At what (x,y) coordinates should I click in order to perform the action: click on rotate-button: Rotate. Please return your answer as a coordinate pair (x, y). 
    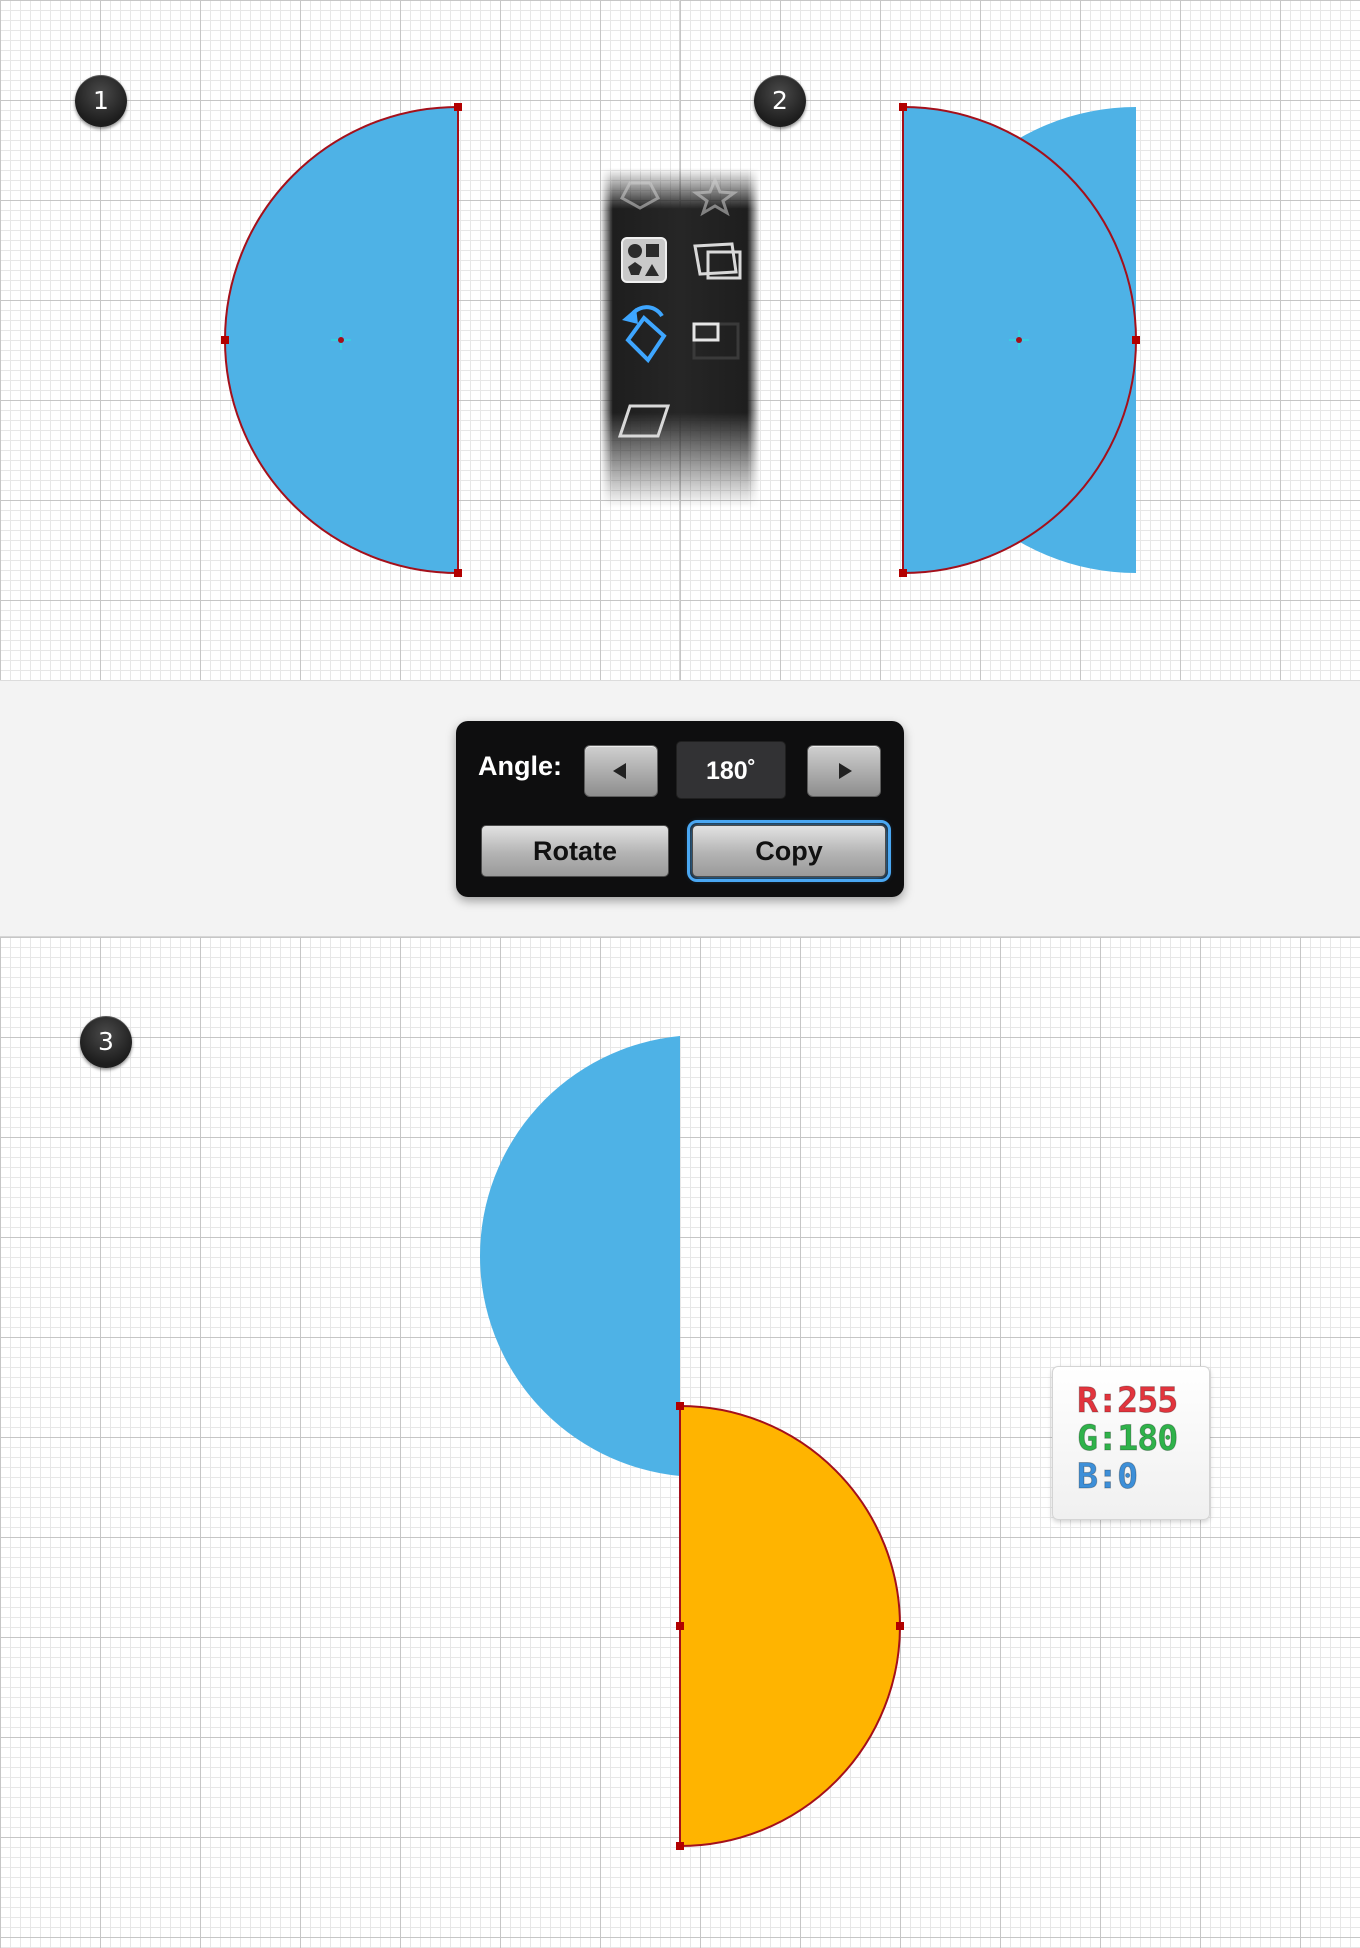
    Looking at the image, I should click on (575, 851).